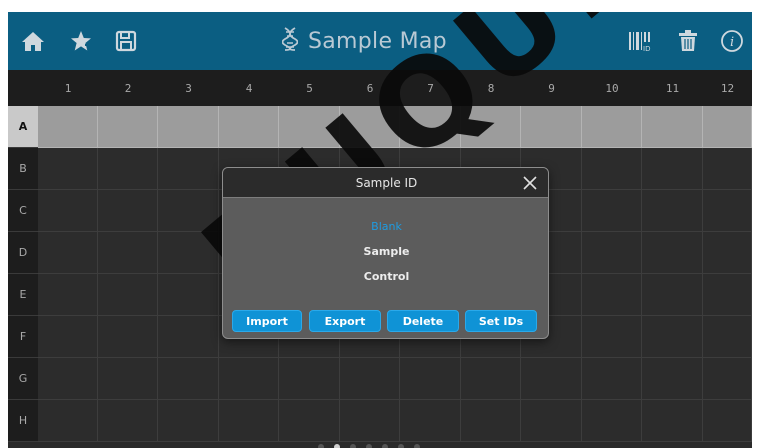  I want to click on well-d12, so click(727, 253).